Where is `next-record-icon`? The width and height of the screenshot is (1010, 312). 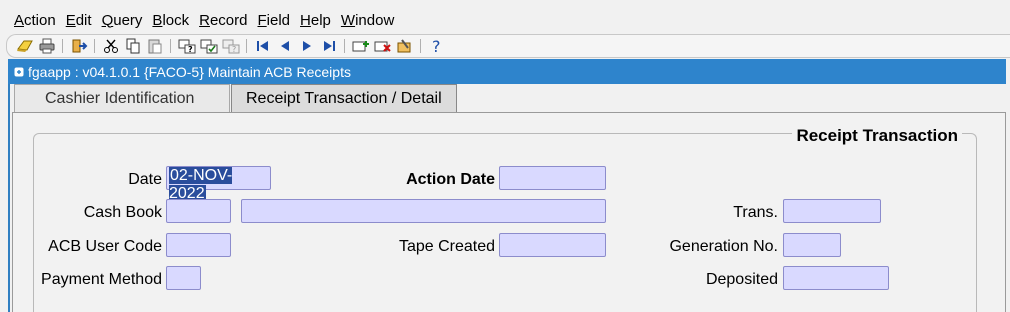
next-record-icon is located at coordinates (306, 46).